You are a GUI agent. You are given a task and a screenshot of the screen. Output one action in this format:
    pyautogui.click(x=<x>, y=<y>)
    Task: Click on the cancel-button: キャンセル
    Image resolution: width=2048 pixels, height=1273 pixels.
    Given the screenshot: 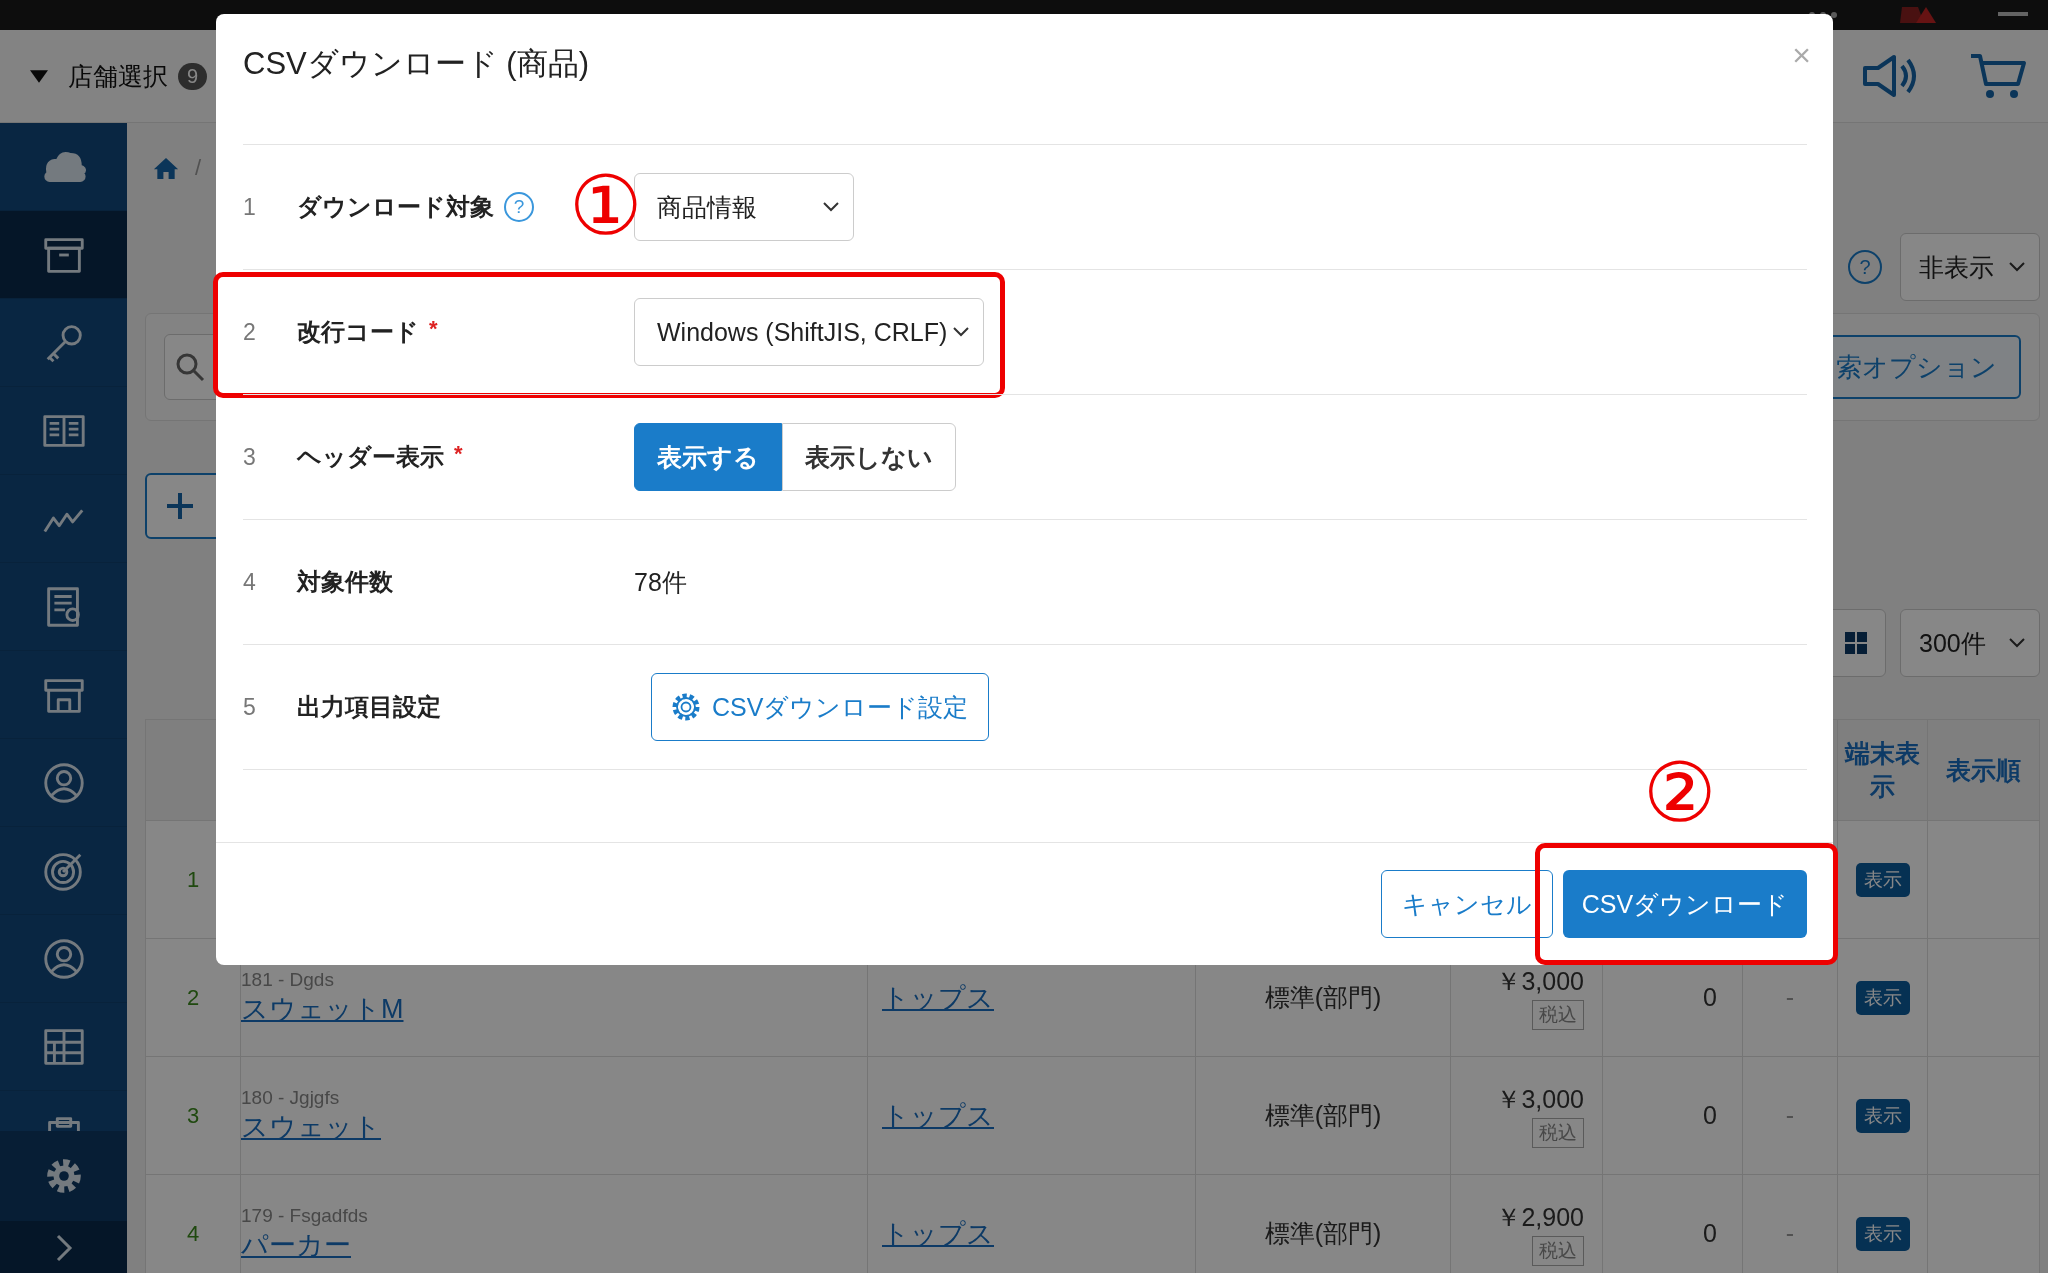 What is the action you would take?
    pyautogui.click(x=1467, y=904)
    